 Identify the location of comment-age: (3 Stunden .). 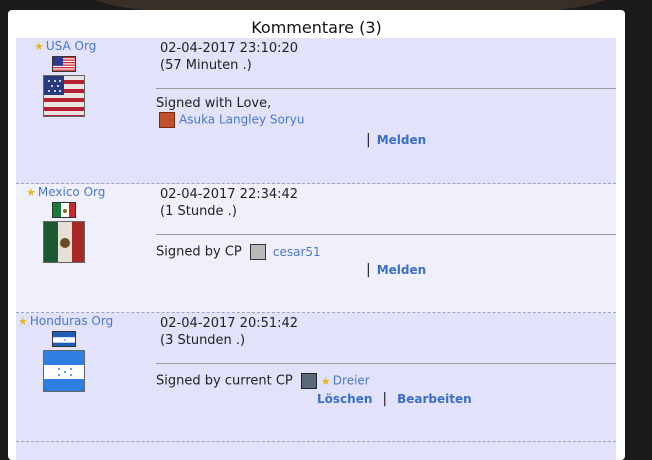
(203, 340).